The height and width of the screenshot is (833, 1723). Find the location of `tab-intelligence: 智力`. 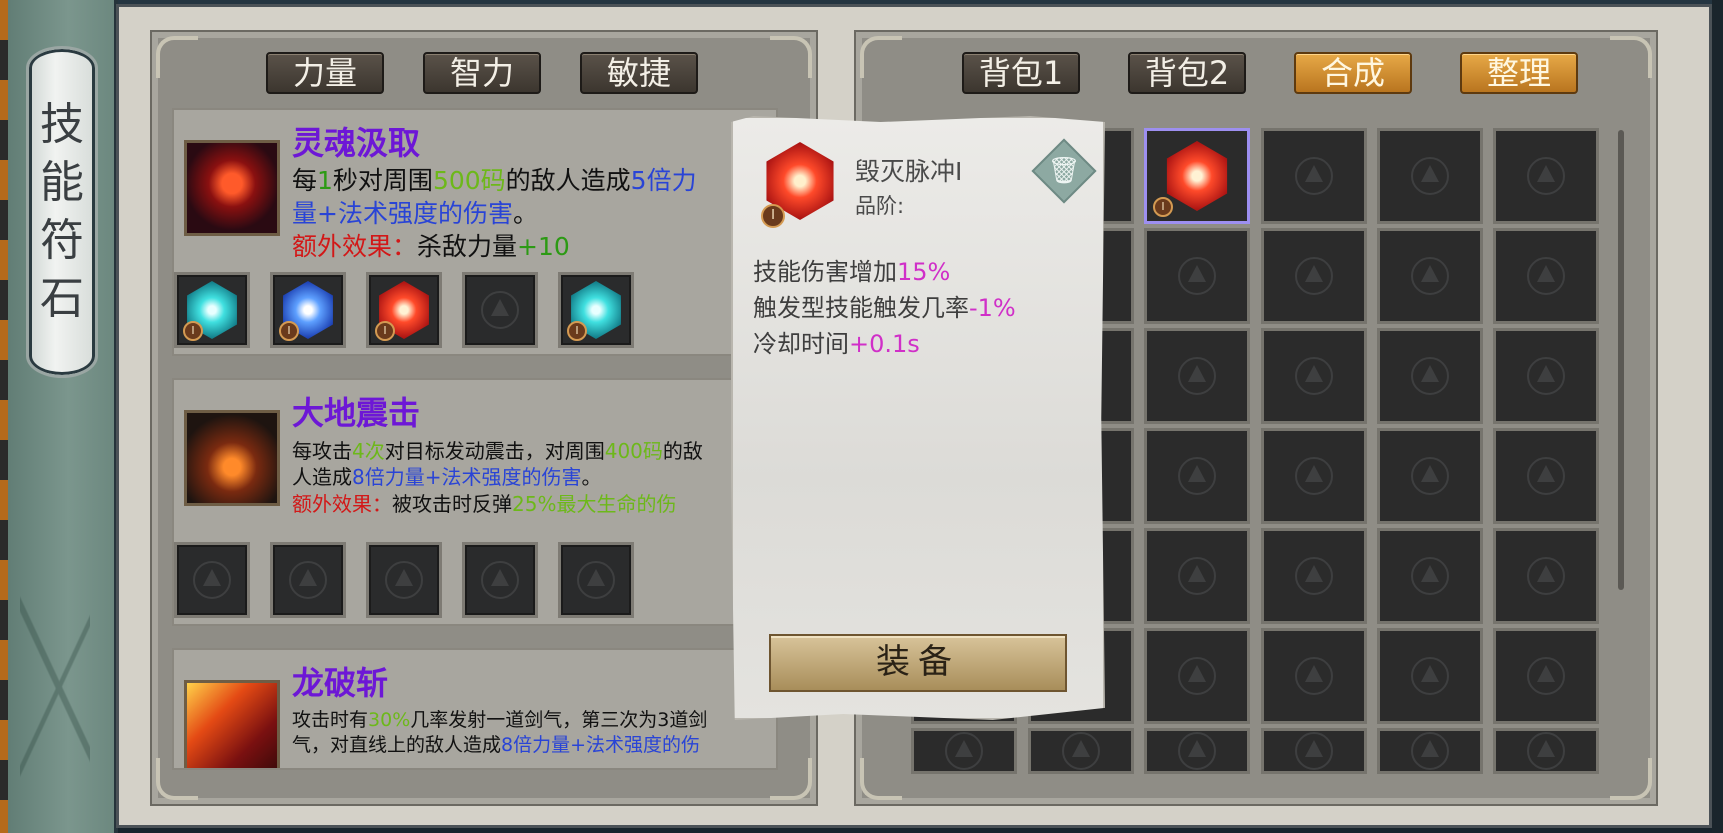

tab-intelligence: 智力 is located at coordinates (482, 73).